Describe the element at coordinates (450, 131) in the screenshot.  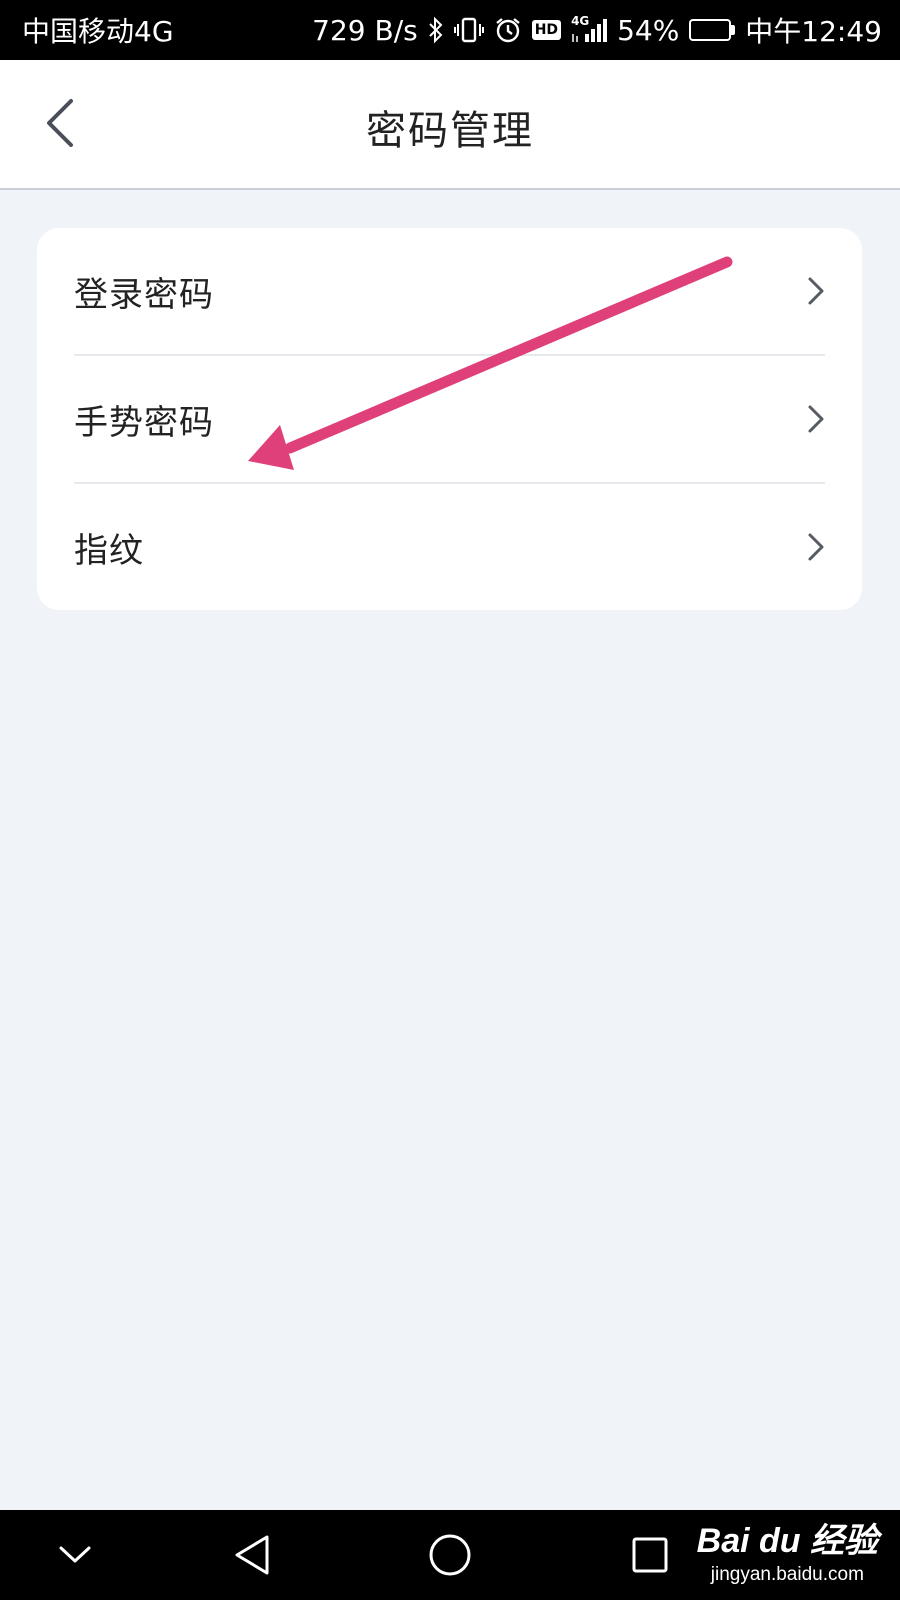
I see `page-title: 密码管理` at that location.